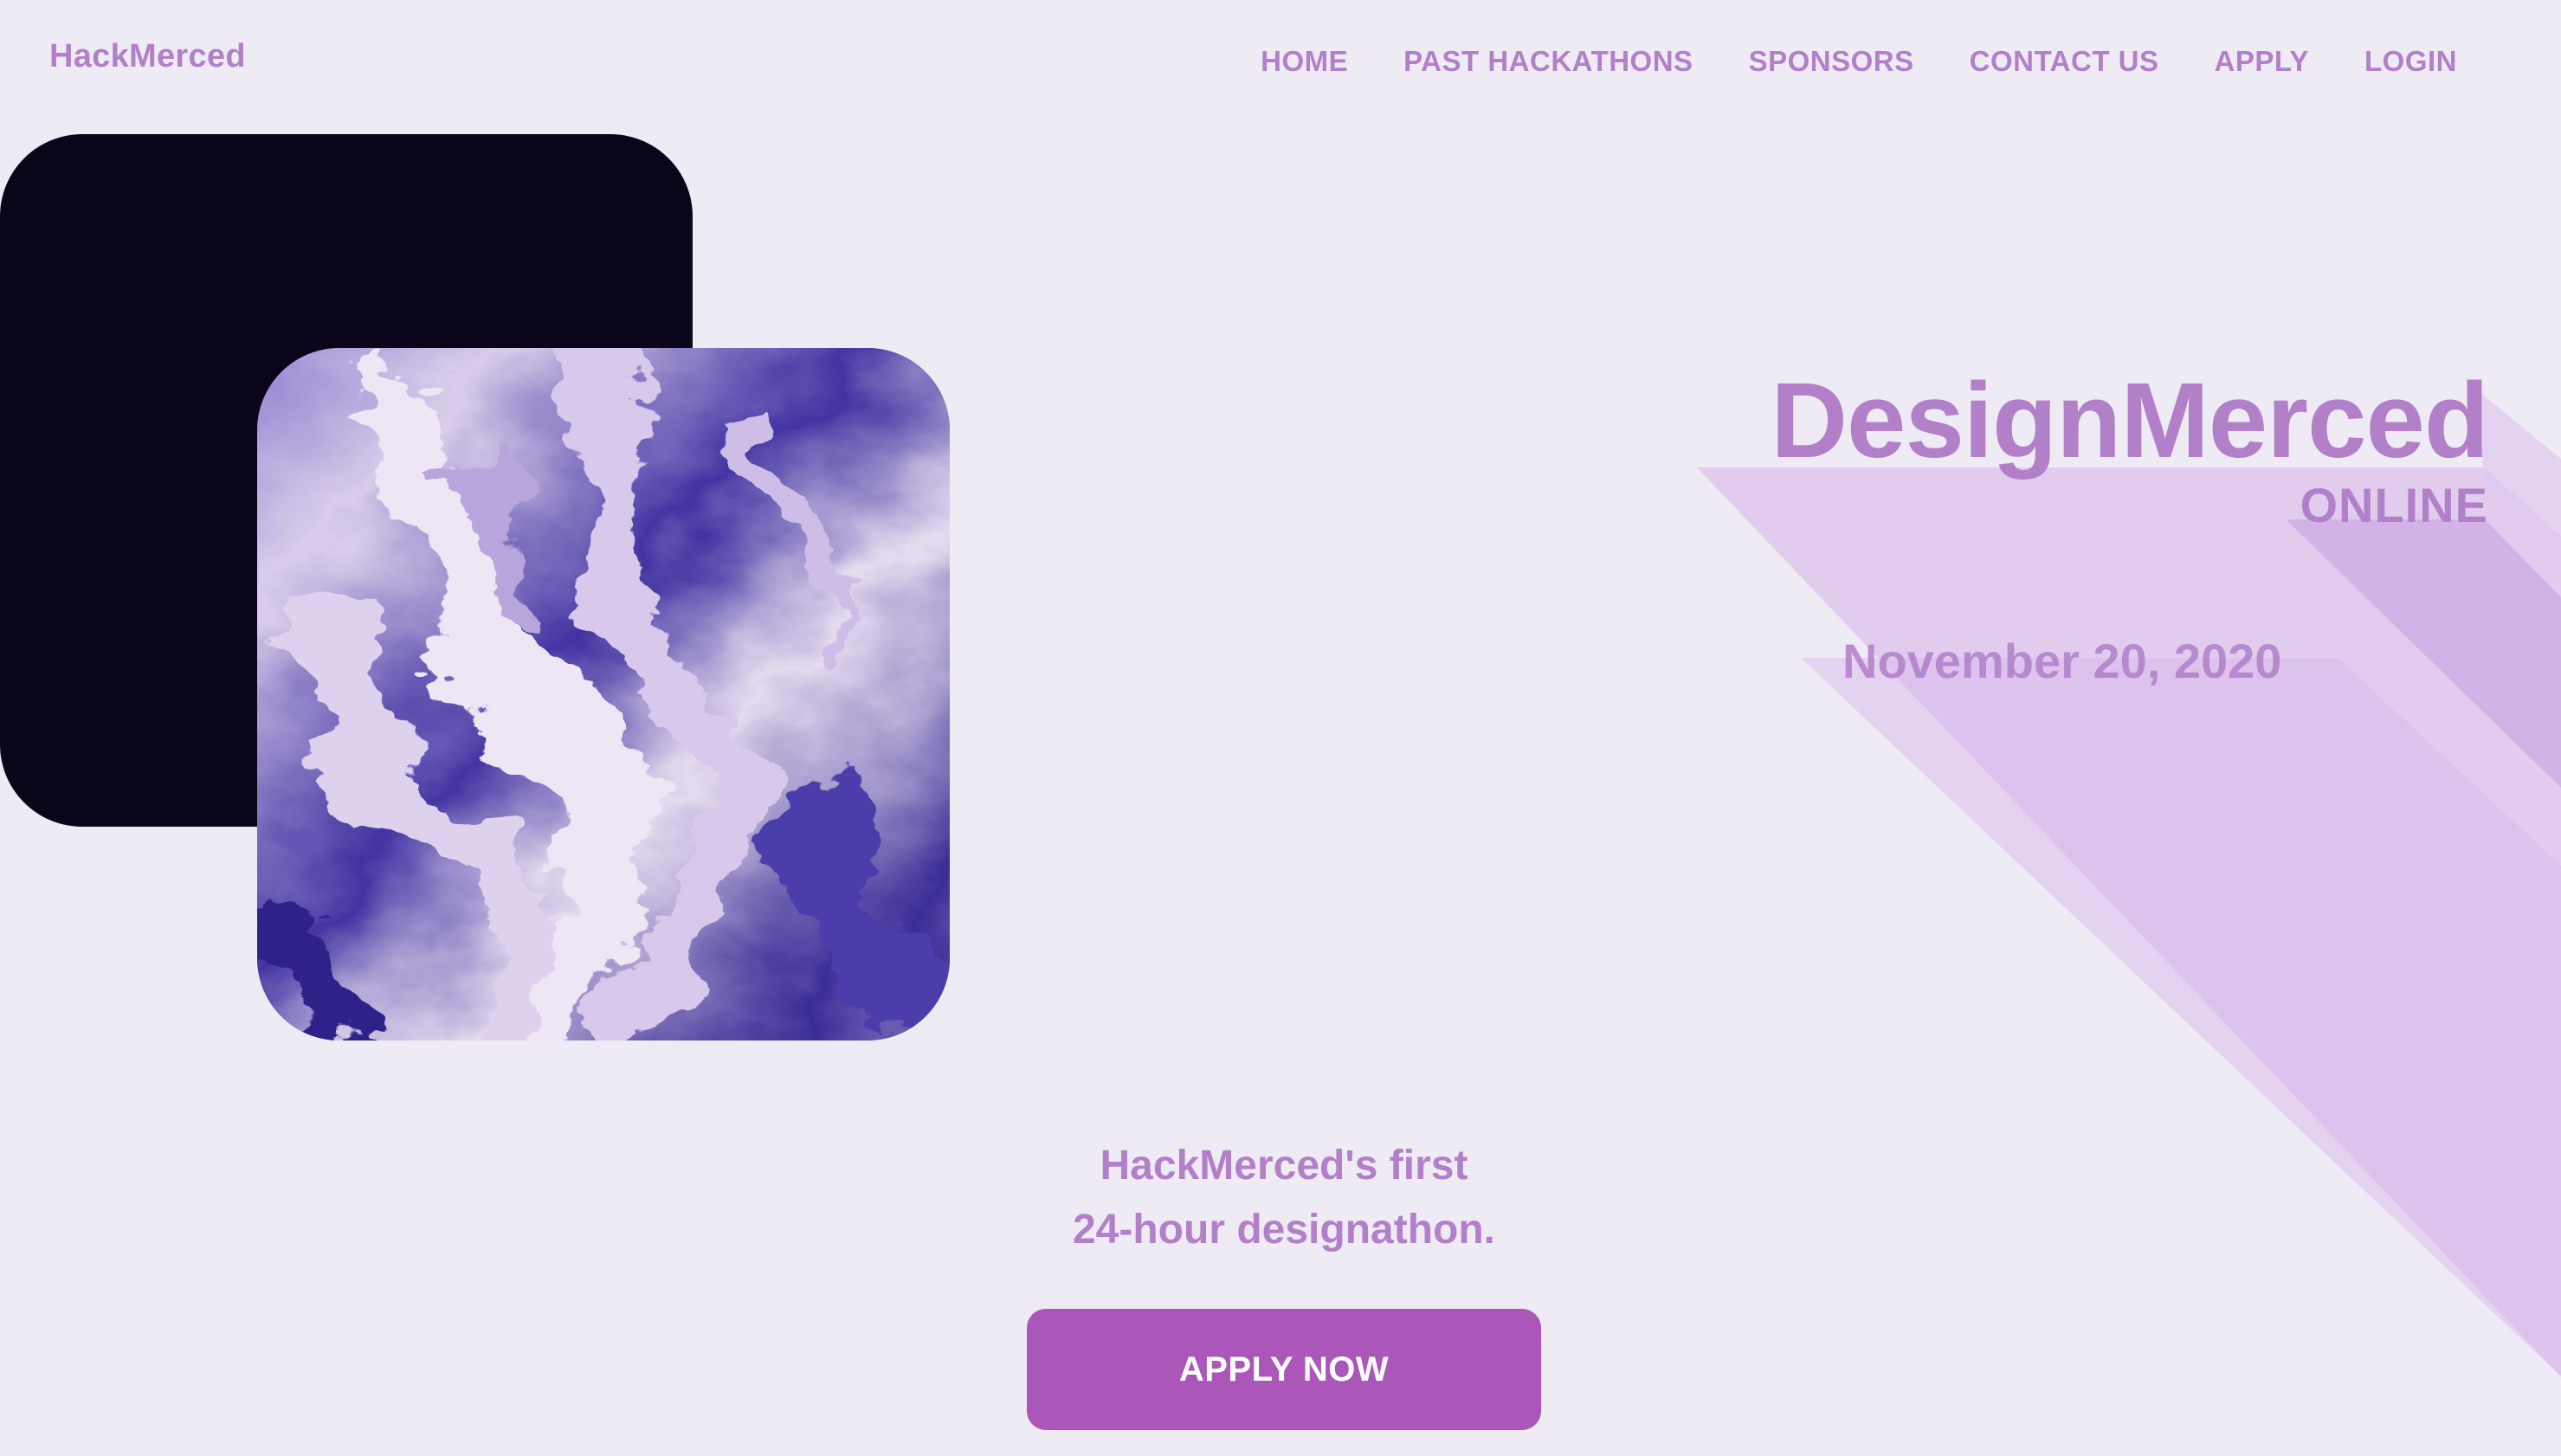 Image resolution: width=2561 pixels, height=1456 pixels. Describe the element at coordinates (1284, 1369) in the screenshot. I see `apply-now-button: APPLY NOW` at that location.